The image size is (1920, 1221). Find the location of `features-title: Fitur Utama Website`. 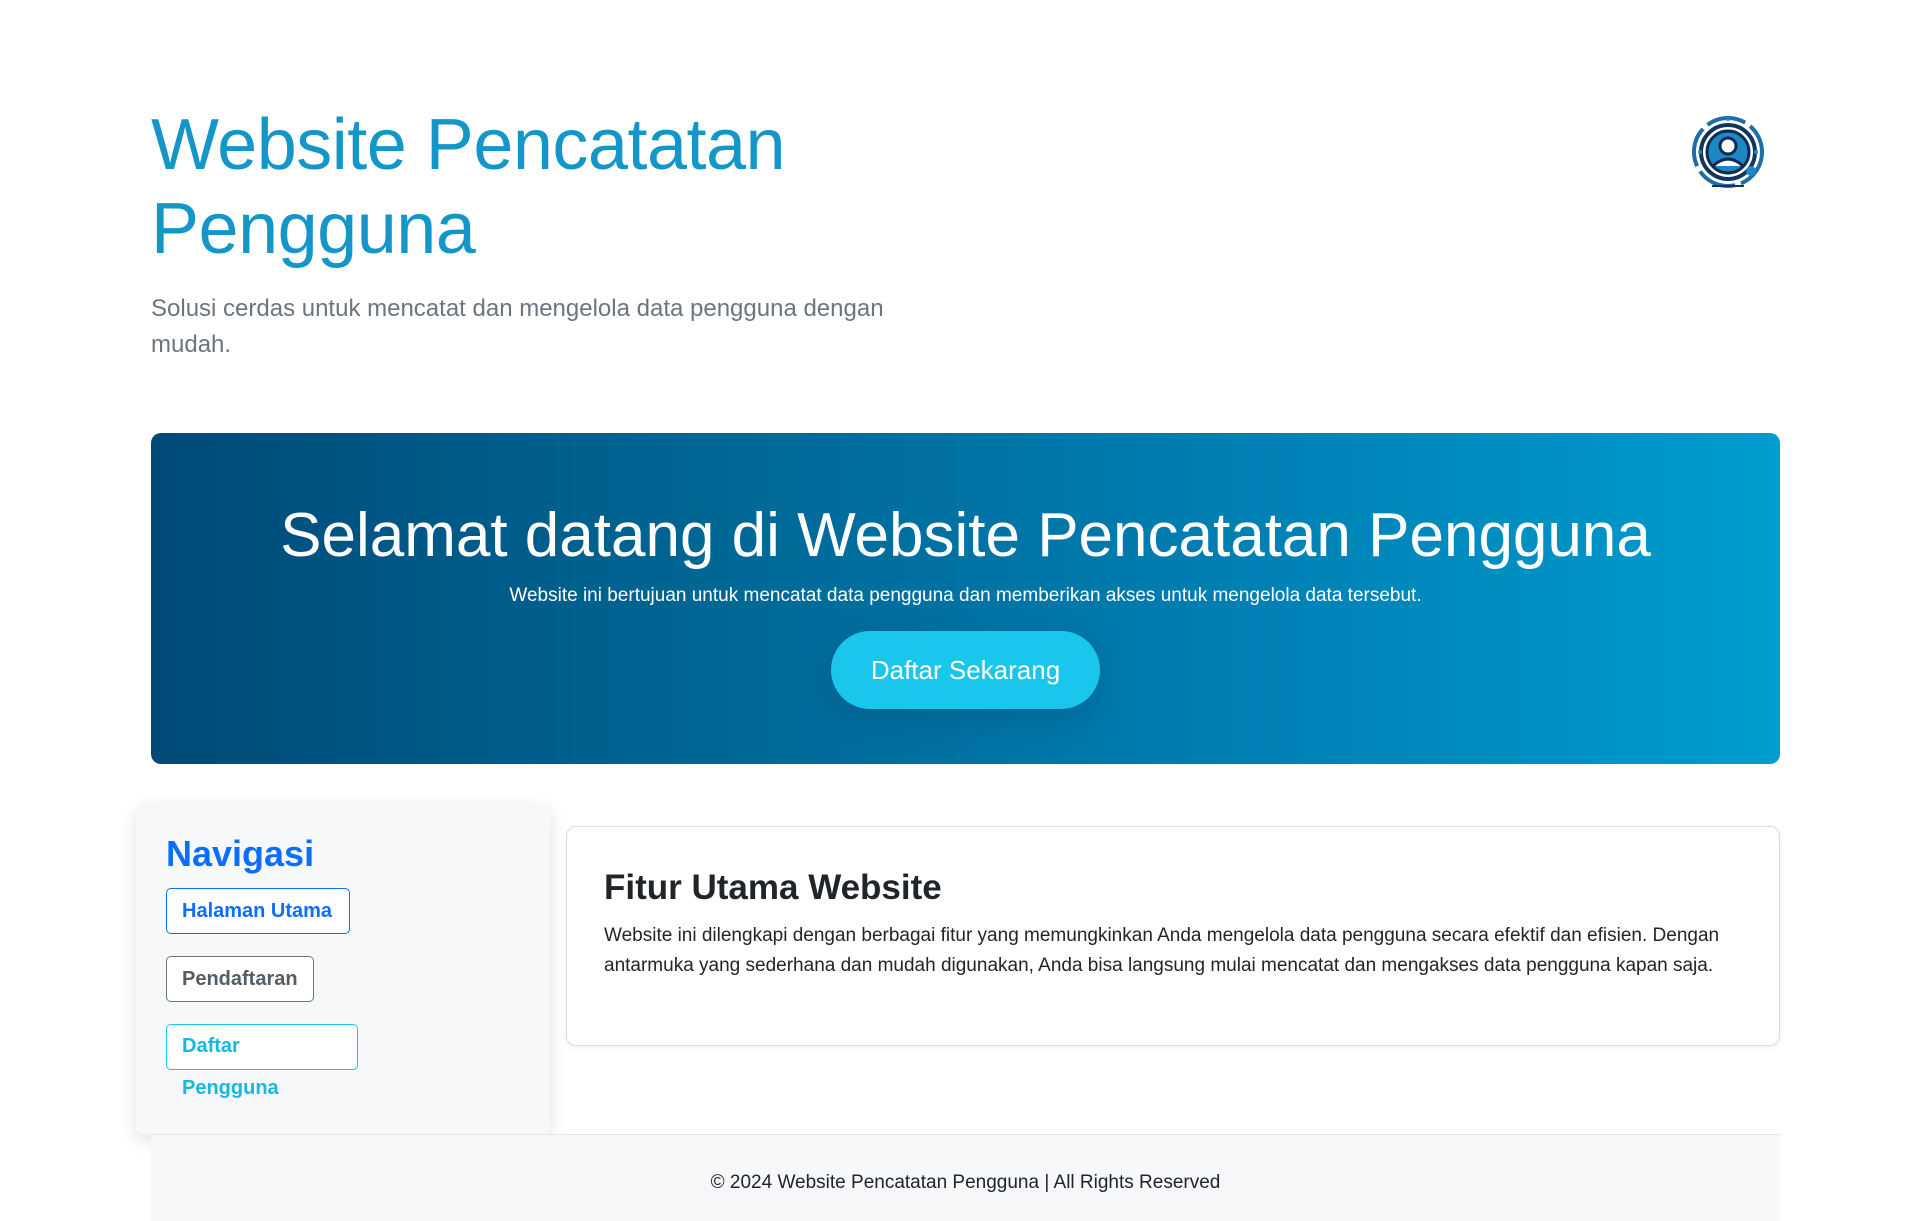

features-title: Fitur Utama Website is located at coordinates (773, 887).